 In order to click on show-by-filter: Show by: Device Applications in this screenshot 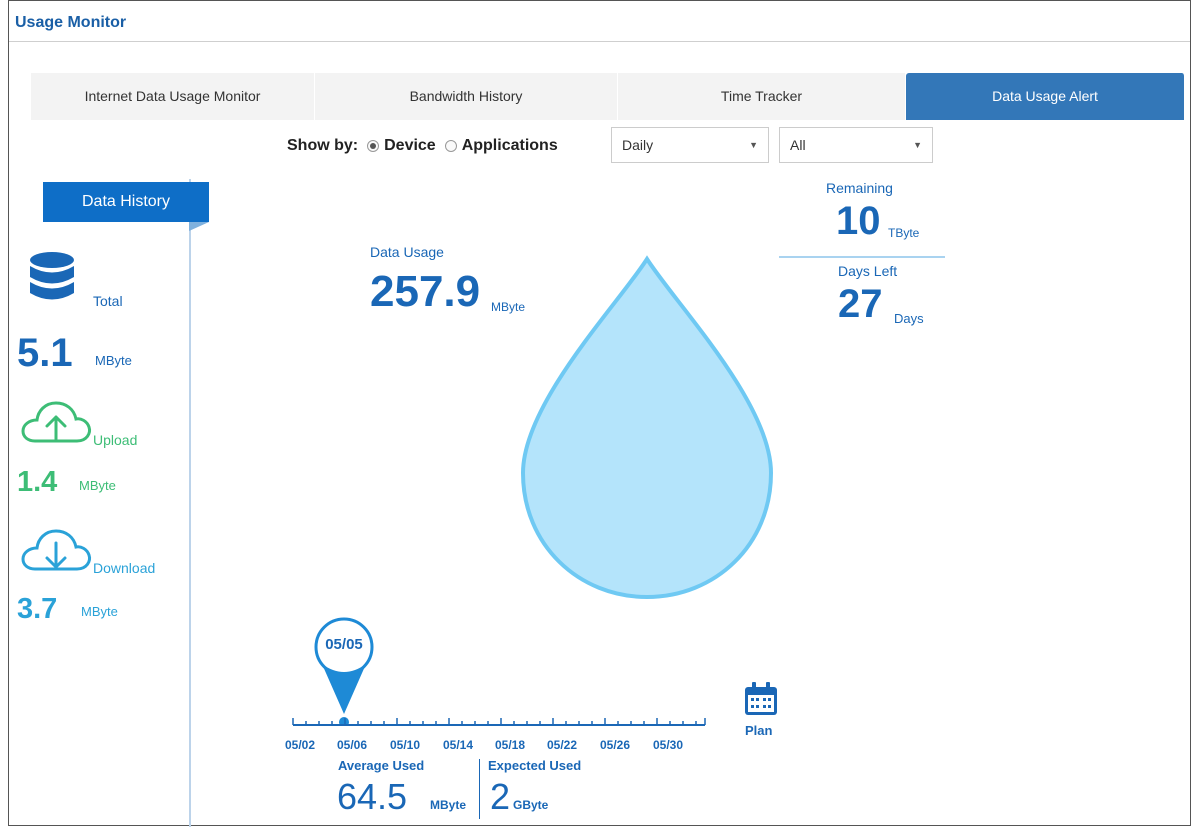, I will do `click(422, 146)`.